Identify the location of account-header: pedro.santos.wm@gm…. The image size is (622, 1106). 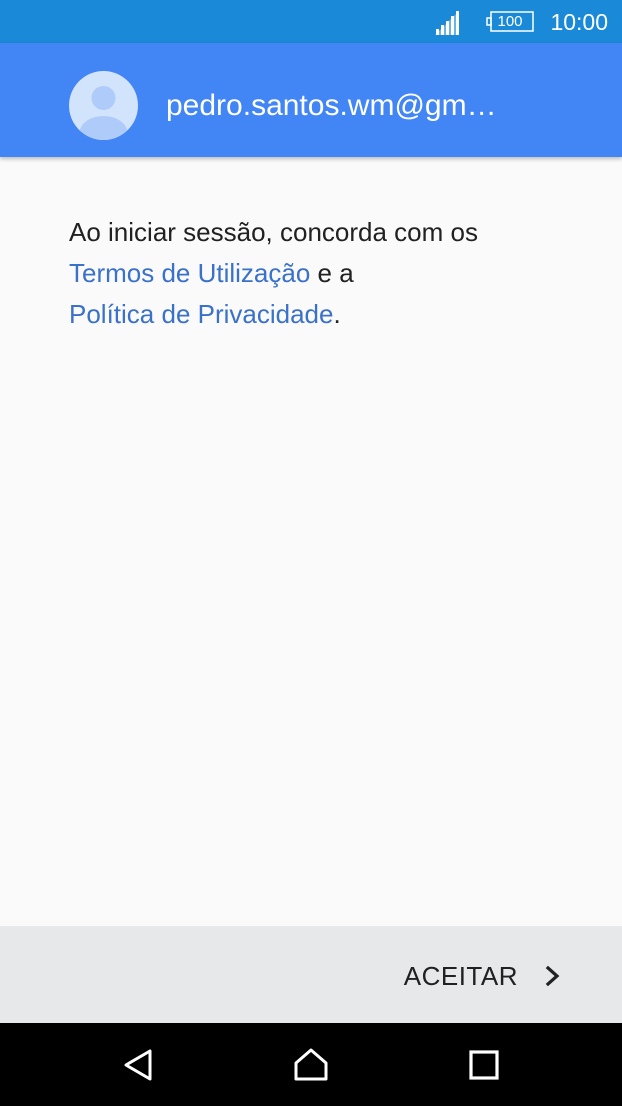
(311, 100).